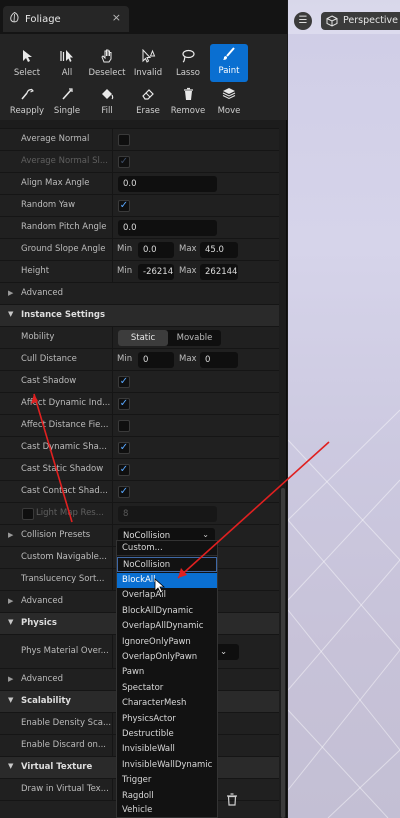 The width and height of the screenshot is (400, 818). Describe the element at coordinates (167, 796) in the screenshot. I see `dropdown-option: Ragdoll` at that location.